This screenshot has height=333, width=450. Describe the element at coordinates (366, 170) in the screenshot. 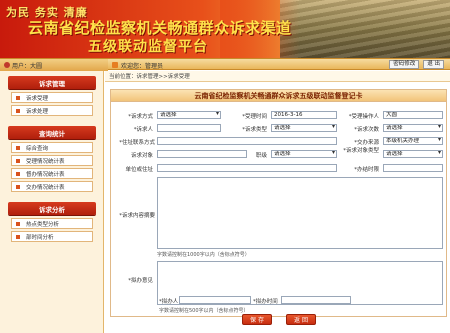

I see `deadline-label: *办结时限` at that location.